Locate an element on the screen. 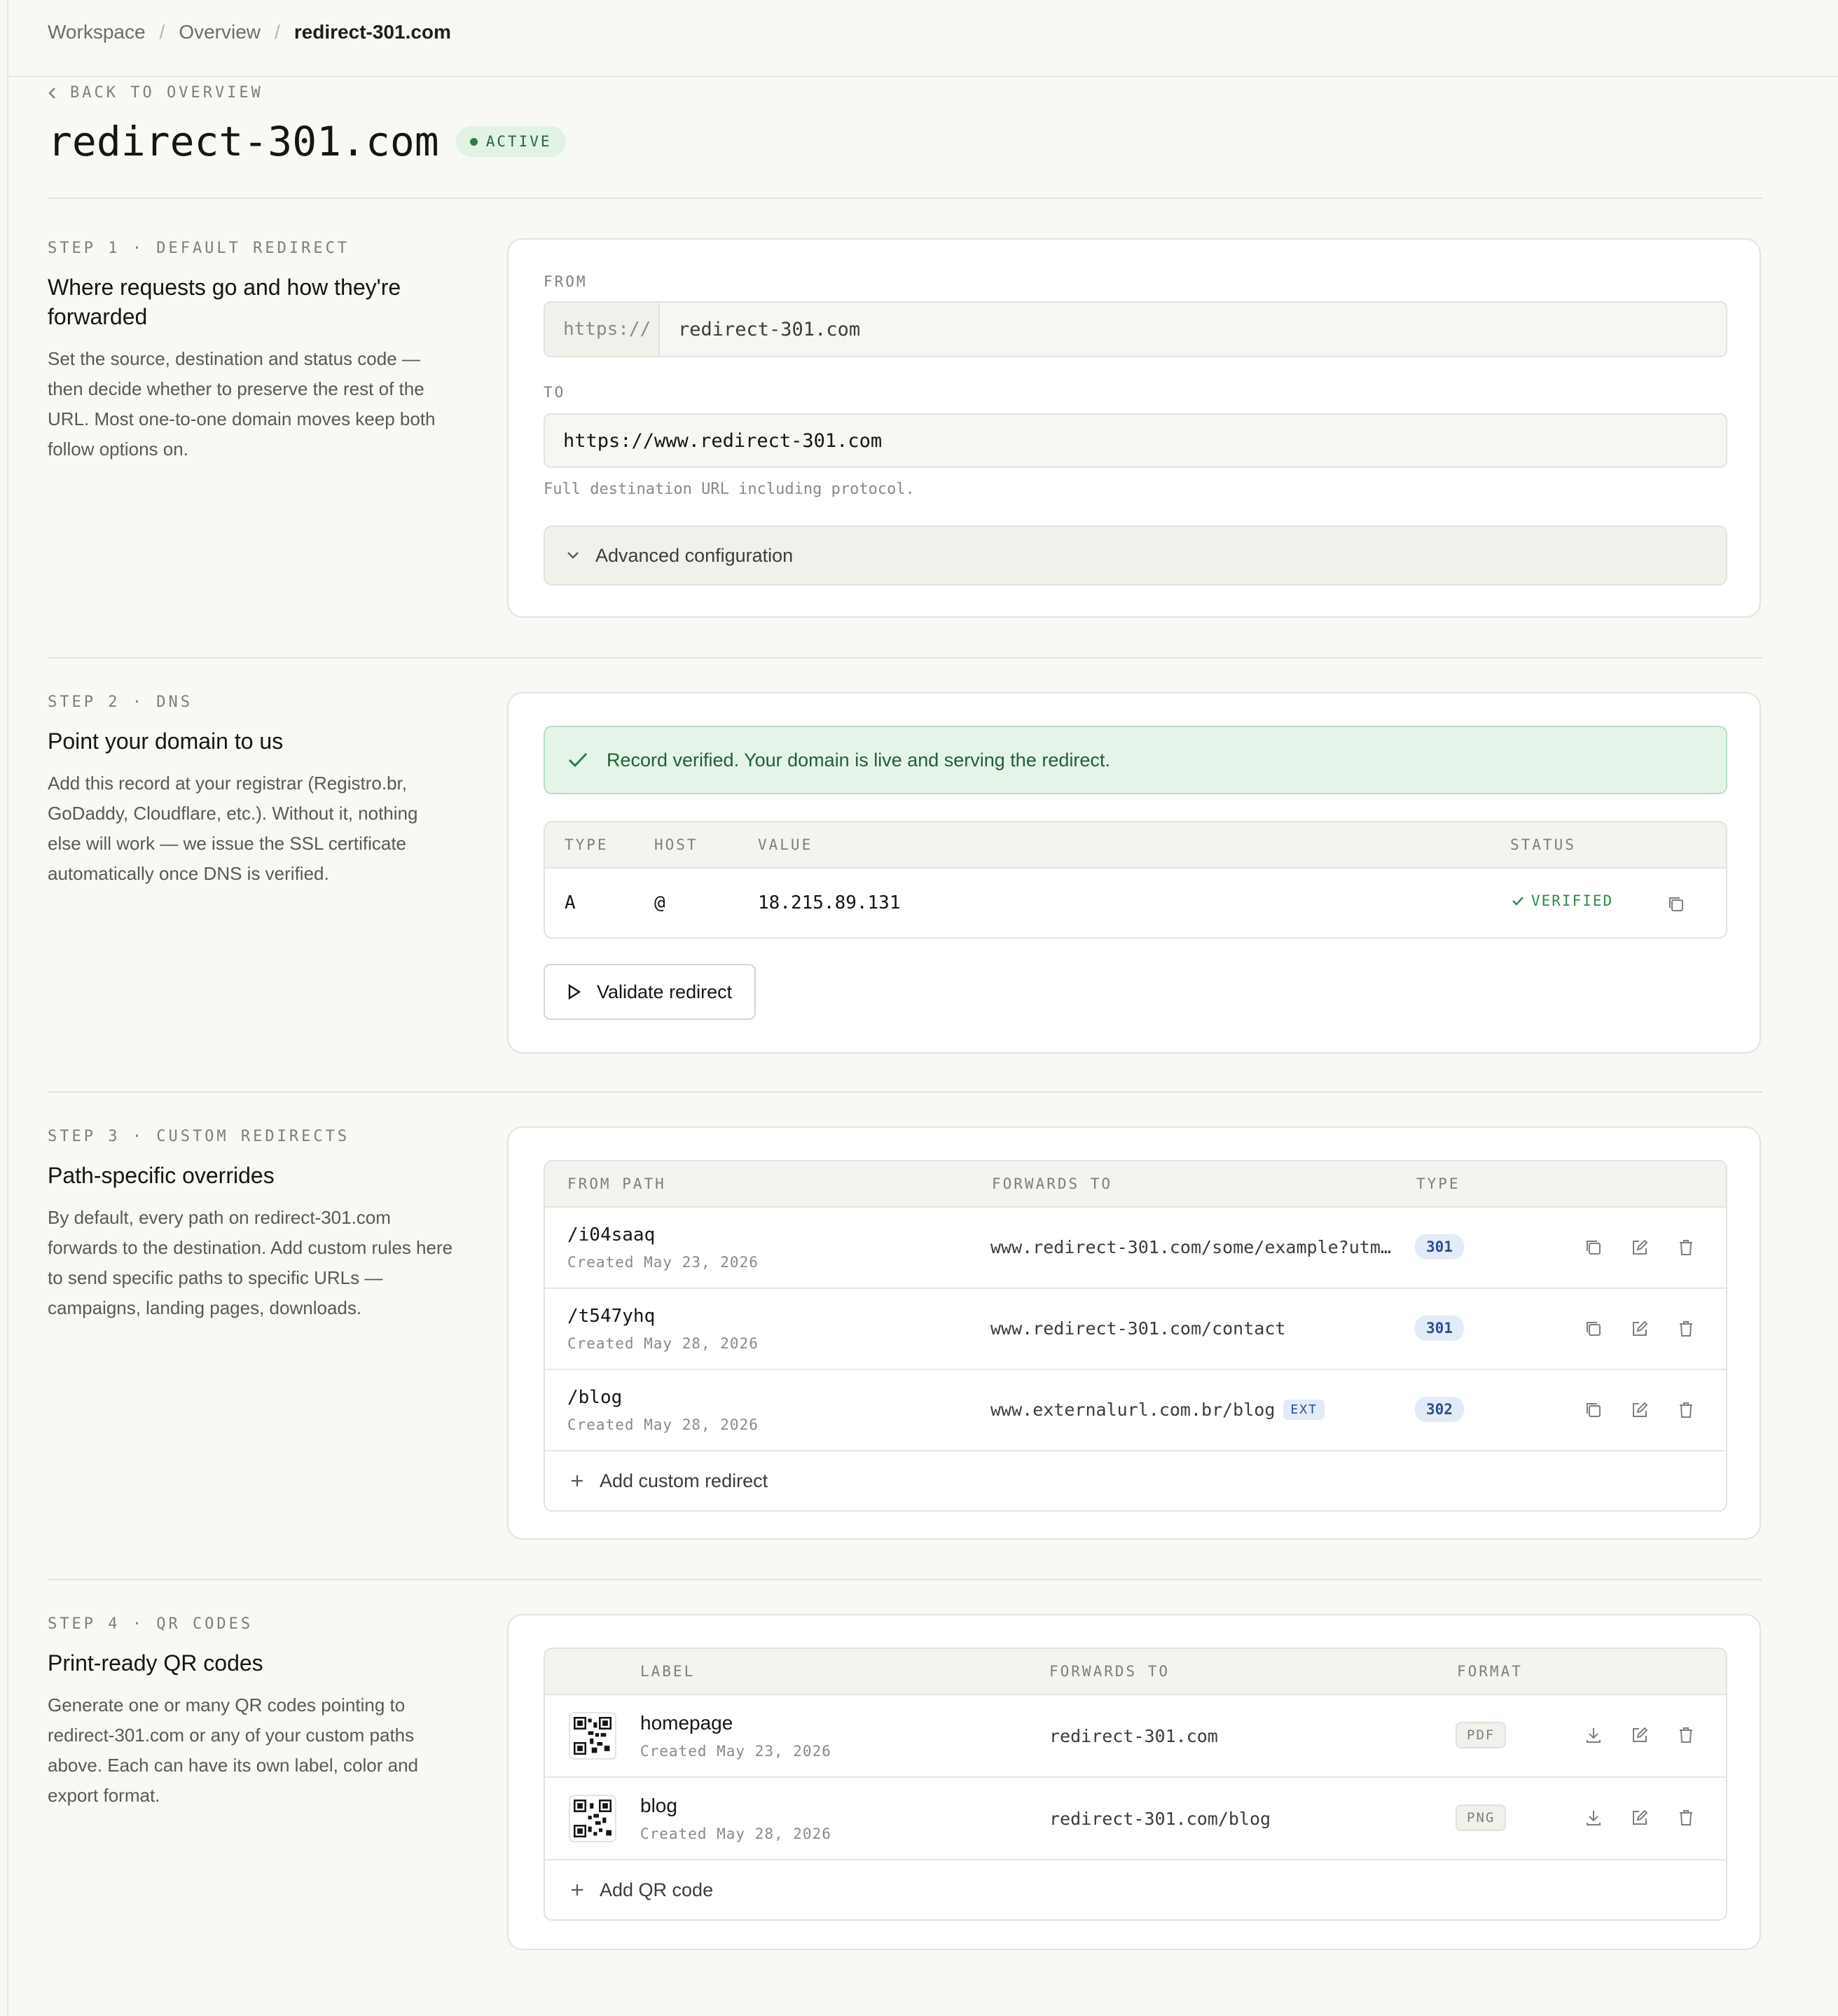 This screenshot has height=2016, width=1838. back-label: BACK TO OVERVIEW is located at coordinates (166, 93).